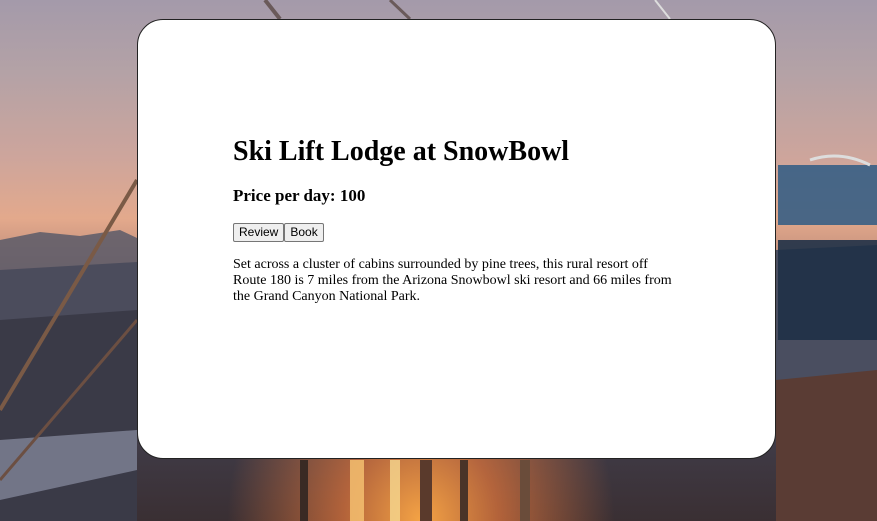 The height and width of the screenshot is (521, 877). What do you see at coordinates (299, 195) in the screenshot?
I see `price-per-day: Price per day: 100` at bounding box center [299, 195].